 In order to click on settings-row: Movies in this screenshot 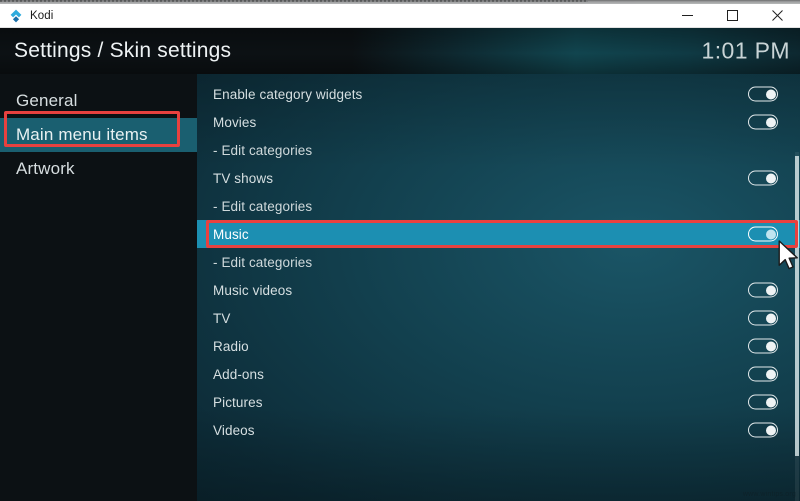, I will do `click(498, 122)`.